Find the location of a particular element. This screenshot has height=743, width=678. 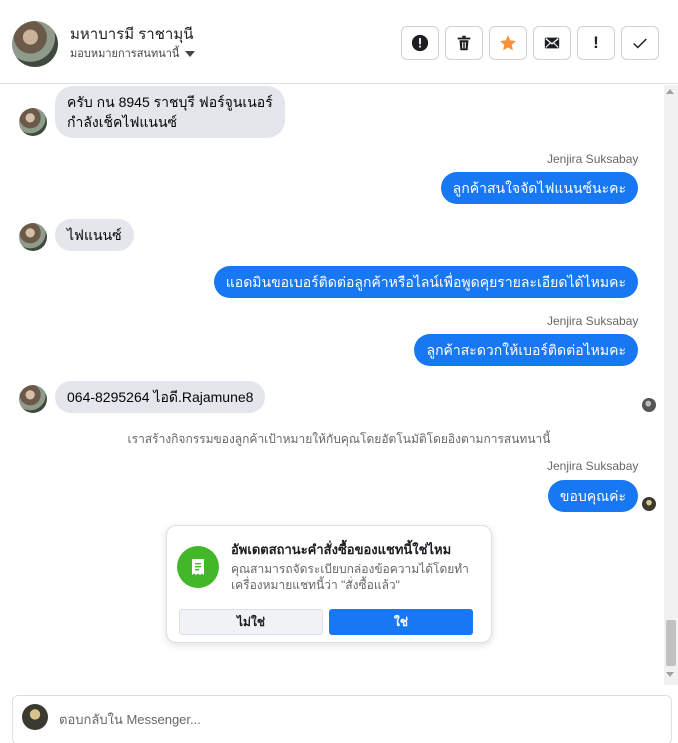

incoming-message: ไฟแนนซ์ is located at coordinates (94, 235).